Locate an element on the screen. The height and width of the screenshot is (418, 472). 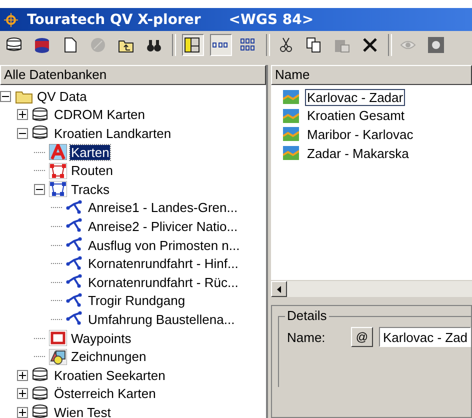
tree-item: CDROM Karten is located at coordinates (99, 114).